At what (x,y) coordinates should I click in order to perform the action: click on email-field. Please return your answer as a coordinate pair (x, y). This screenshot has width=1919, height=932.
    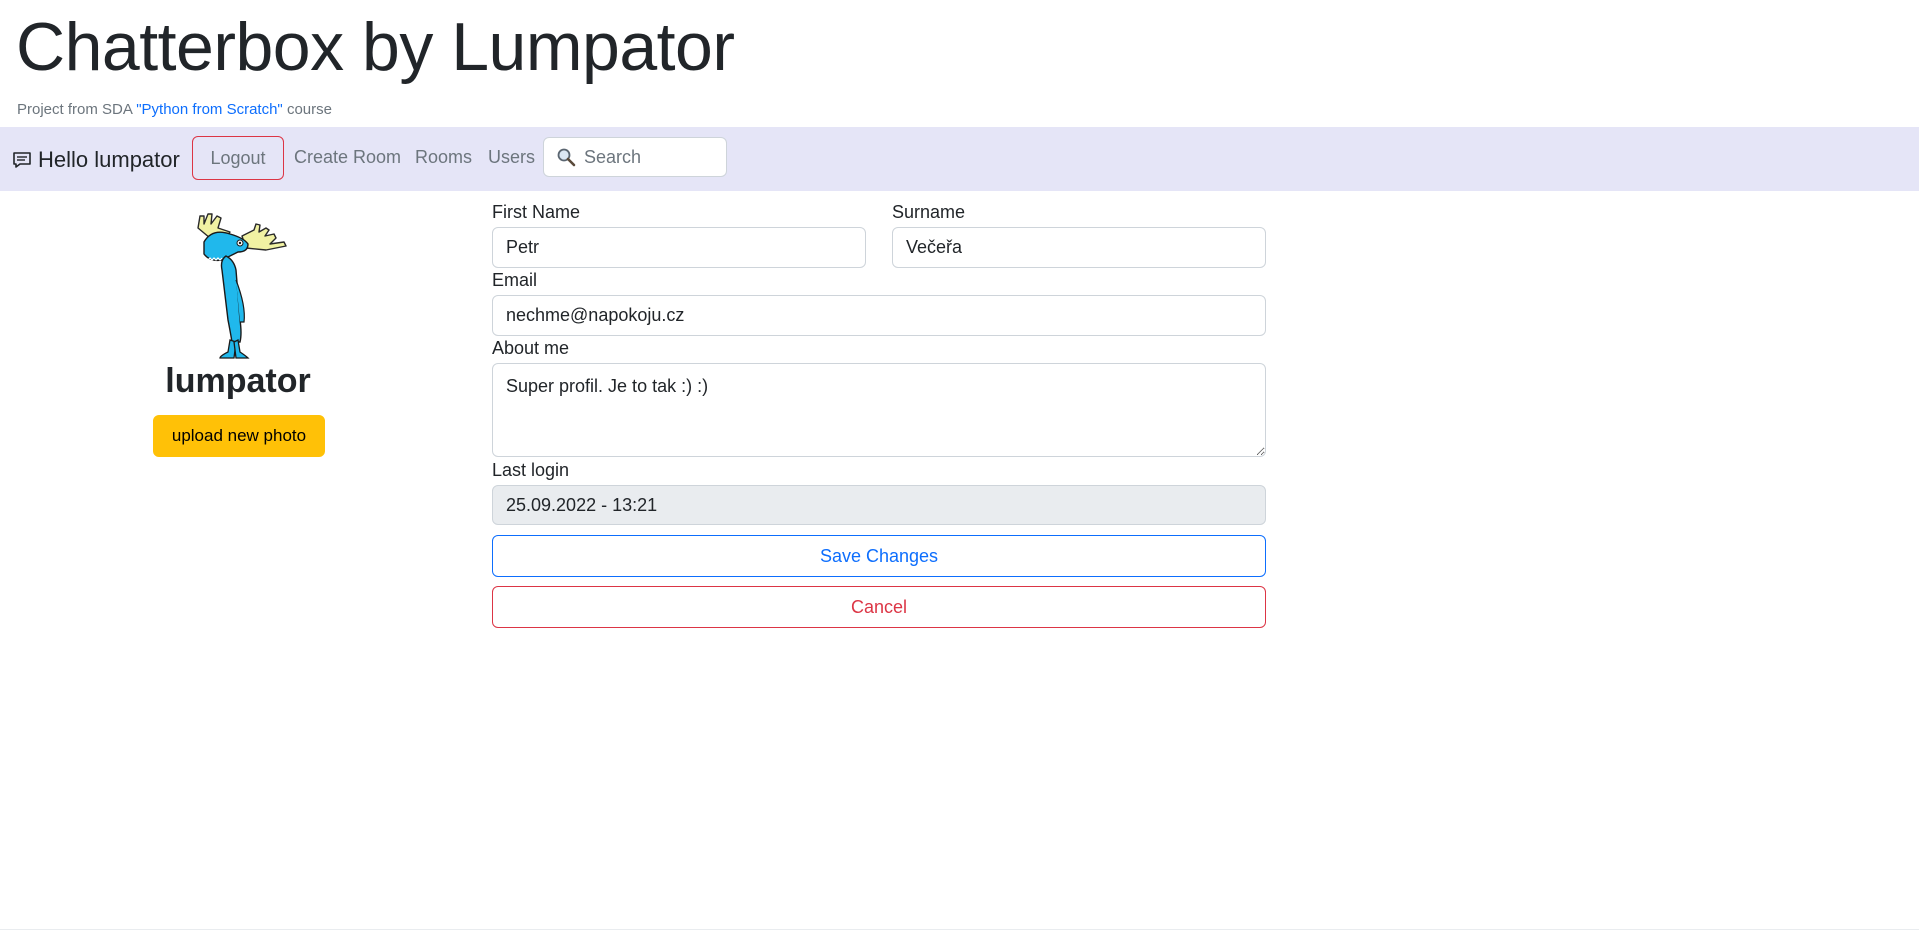
    Looking at the image, I should click on (879, 315).